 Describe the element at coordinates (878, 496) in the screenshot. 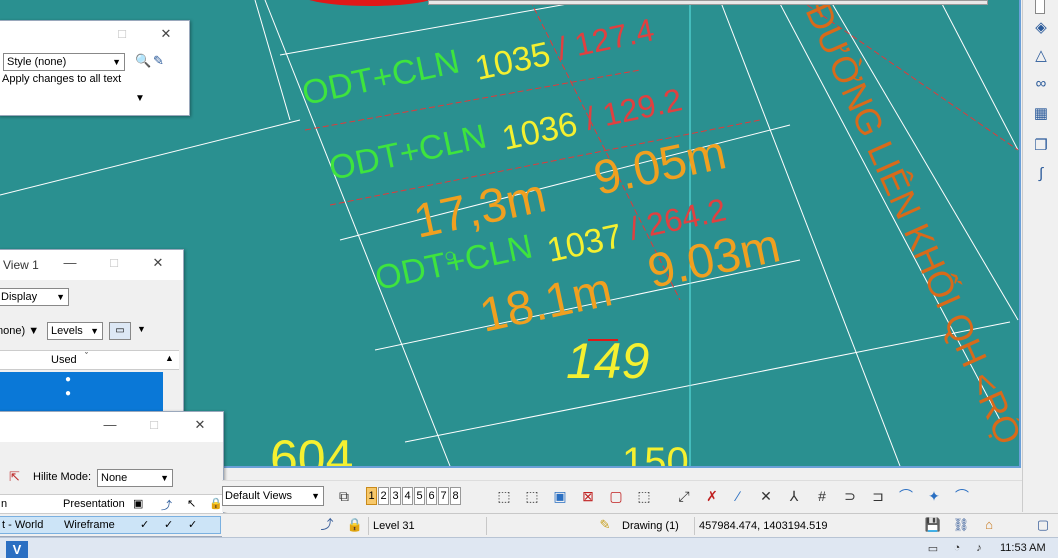

I see `trim-icon: ⊐` at that location.